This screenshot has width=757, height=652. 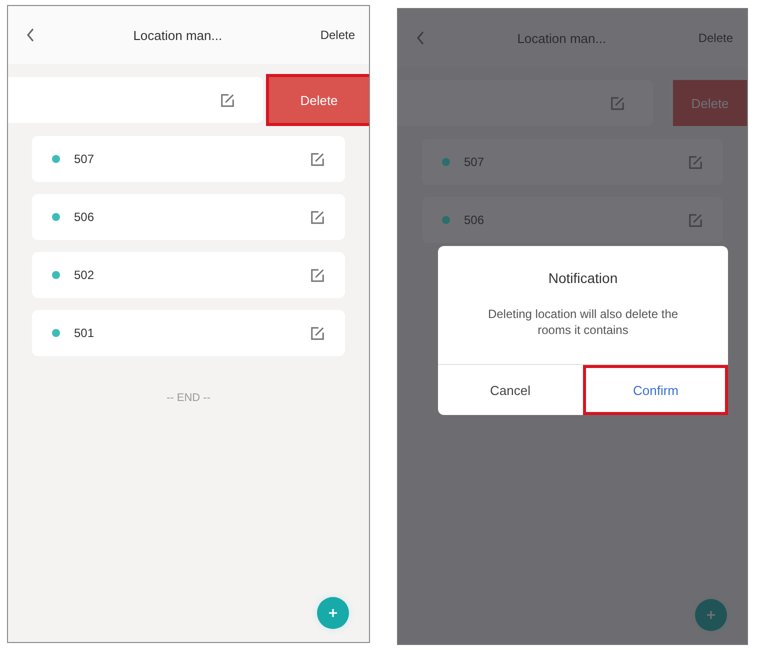 What do you see at coordinates (583, 278) in the screenshot?
I see `dialog-title: Notification` at bounding box center [583, 278].